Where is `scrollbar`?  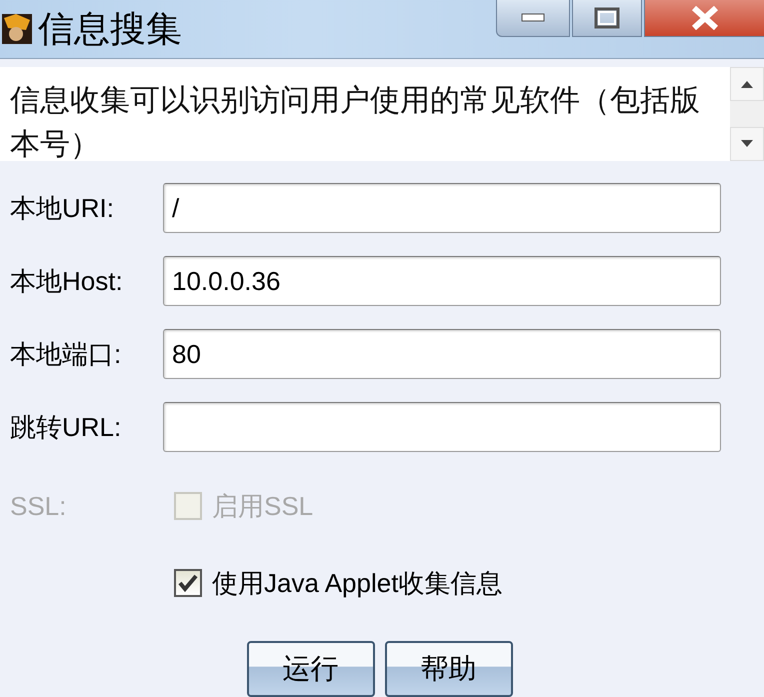 scrollbar is located at coordinates (747, 114).